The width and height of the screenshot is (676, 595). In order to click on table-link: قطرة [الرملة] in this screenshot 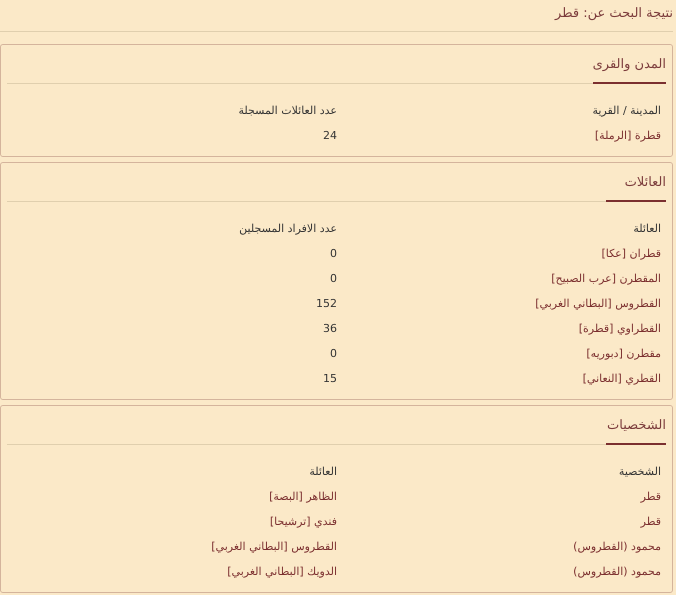, I will do `click(627, 135)`.